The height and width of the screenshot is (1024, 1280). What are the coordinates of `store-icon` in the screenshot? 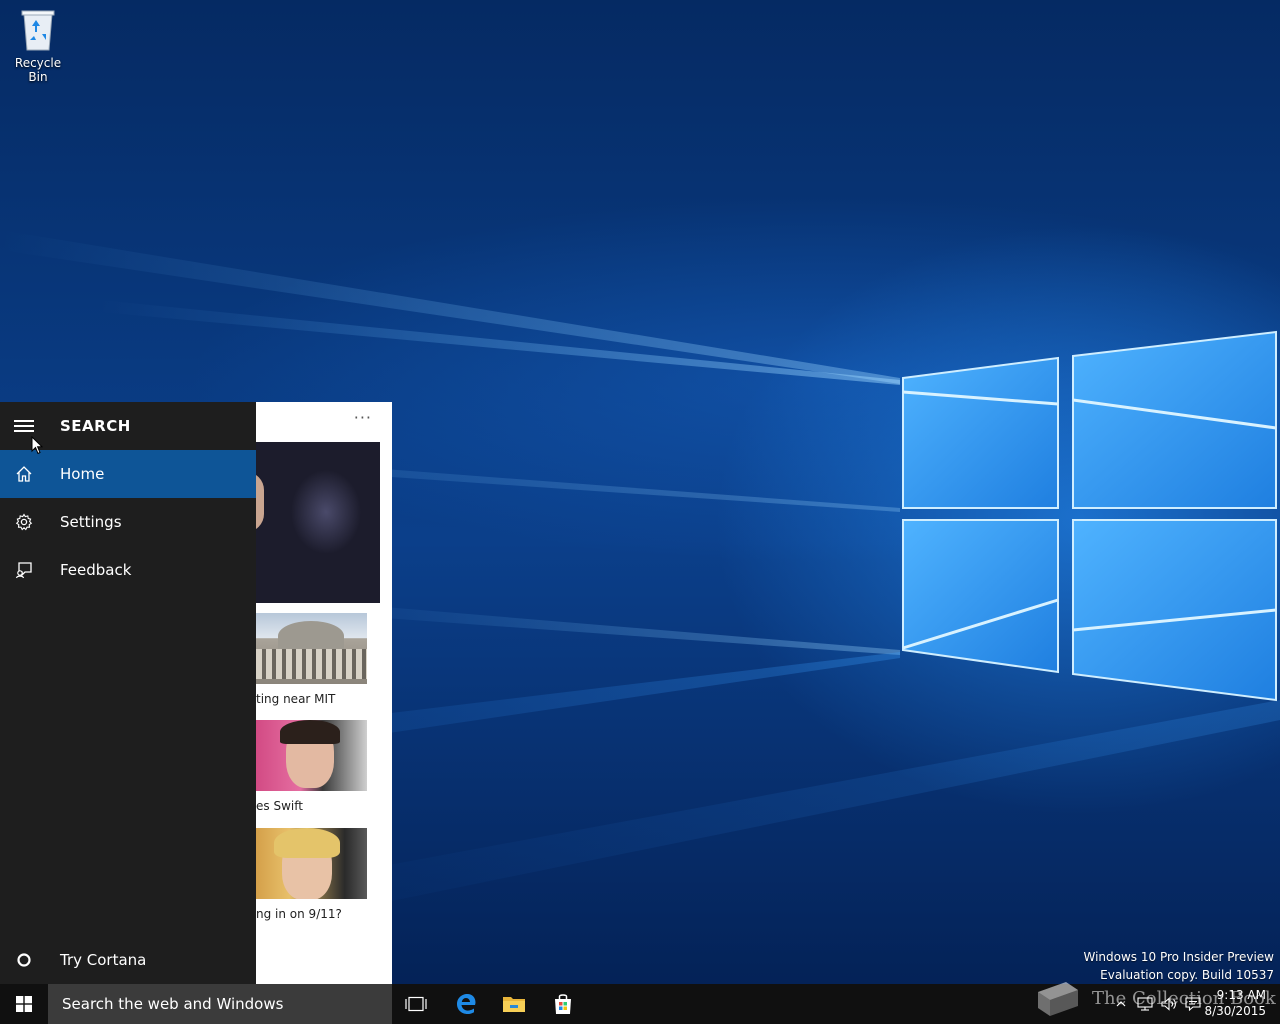 It's located at (563, 1004).